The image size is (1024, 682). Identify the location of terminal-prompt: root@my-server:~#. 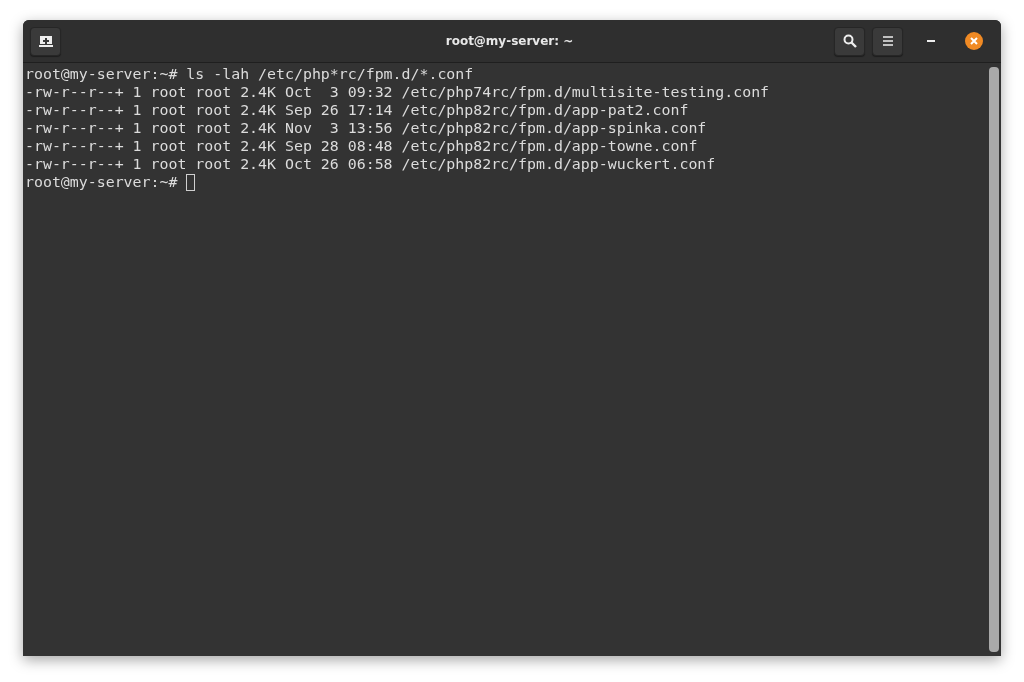
(101, 182).